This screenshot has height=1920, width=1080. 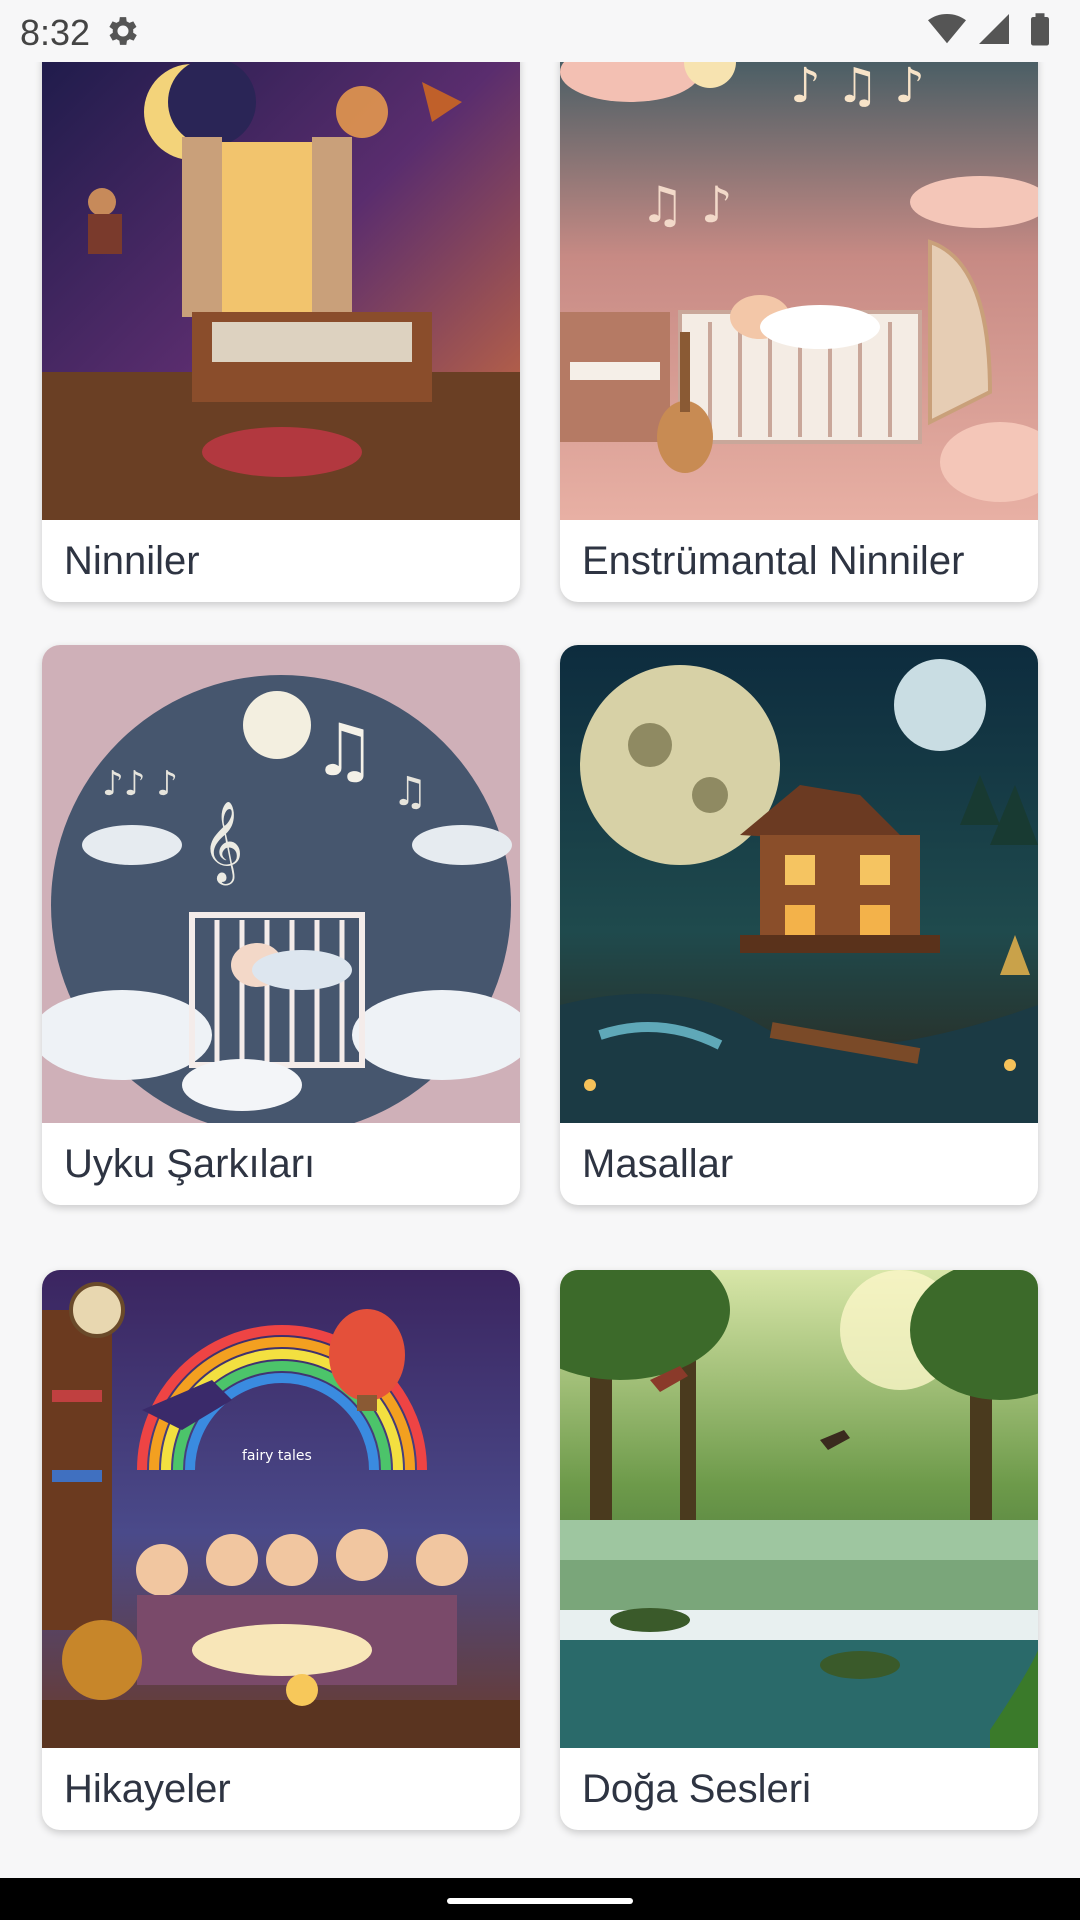 What do you see at coordinates (190, 1164) in the screenshot?
I see `category-label: Uyku Şarkıları` at bounding box center [190, 1164].